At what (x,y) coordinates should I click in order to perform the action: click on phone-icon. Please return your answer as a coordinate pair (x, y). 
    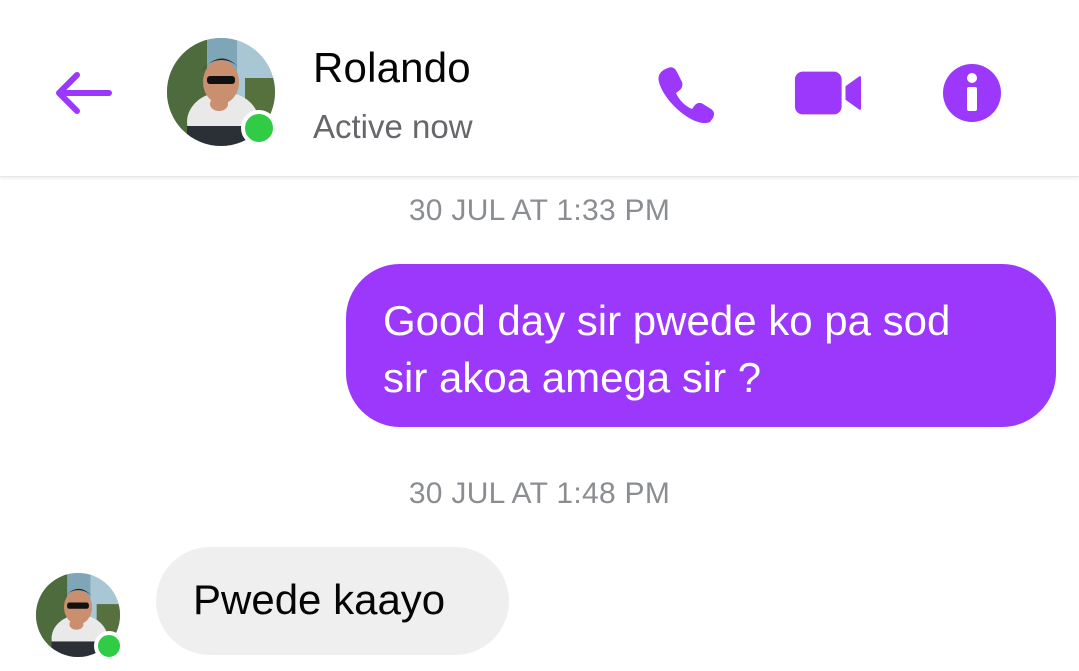
    Looking at the image, I should click on (686, 95).